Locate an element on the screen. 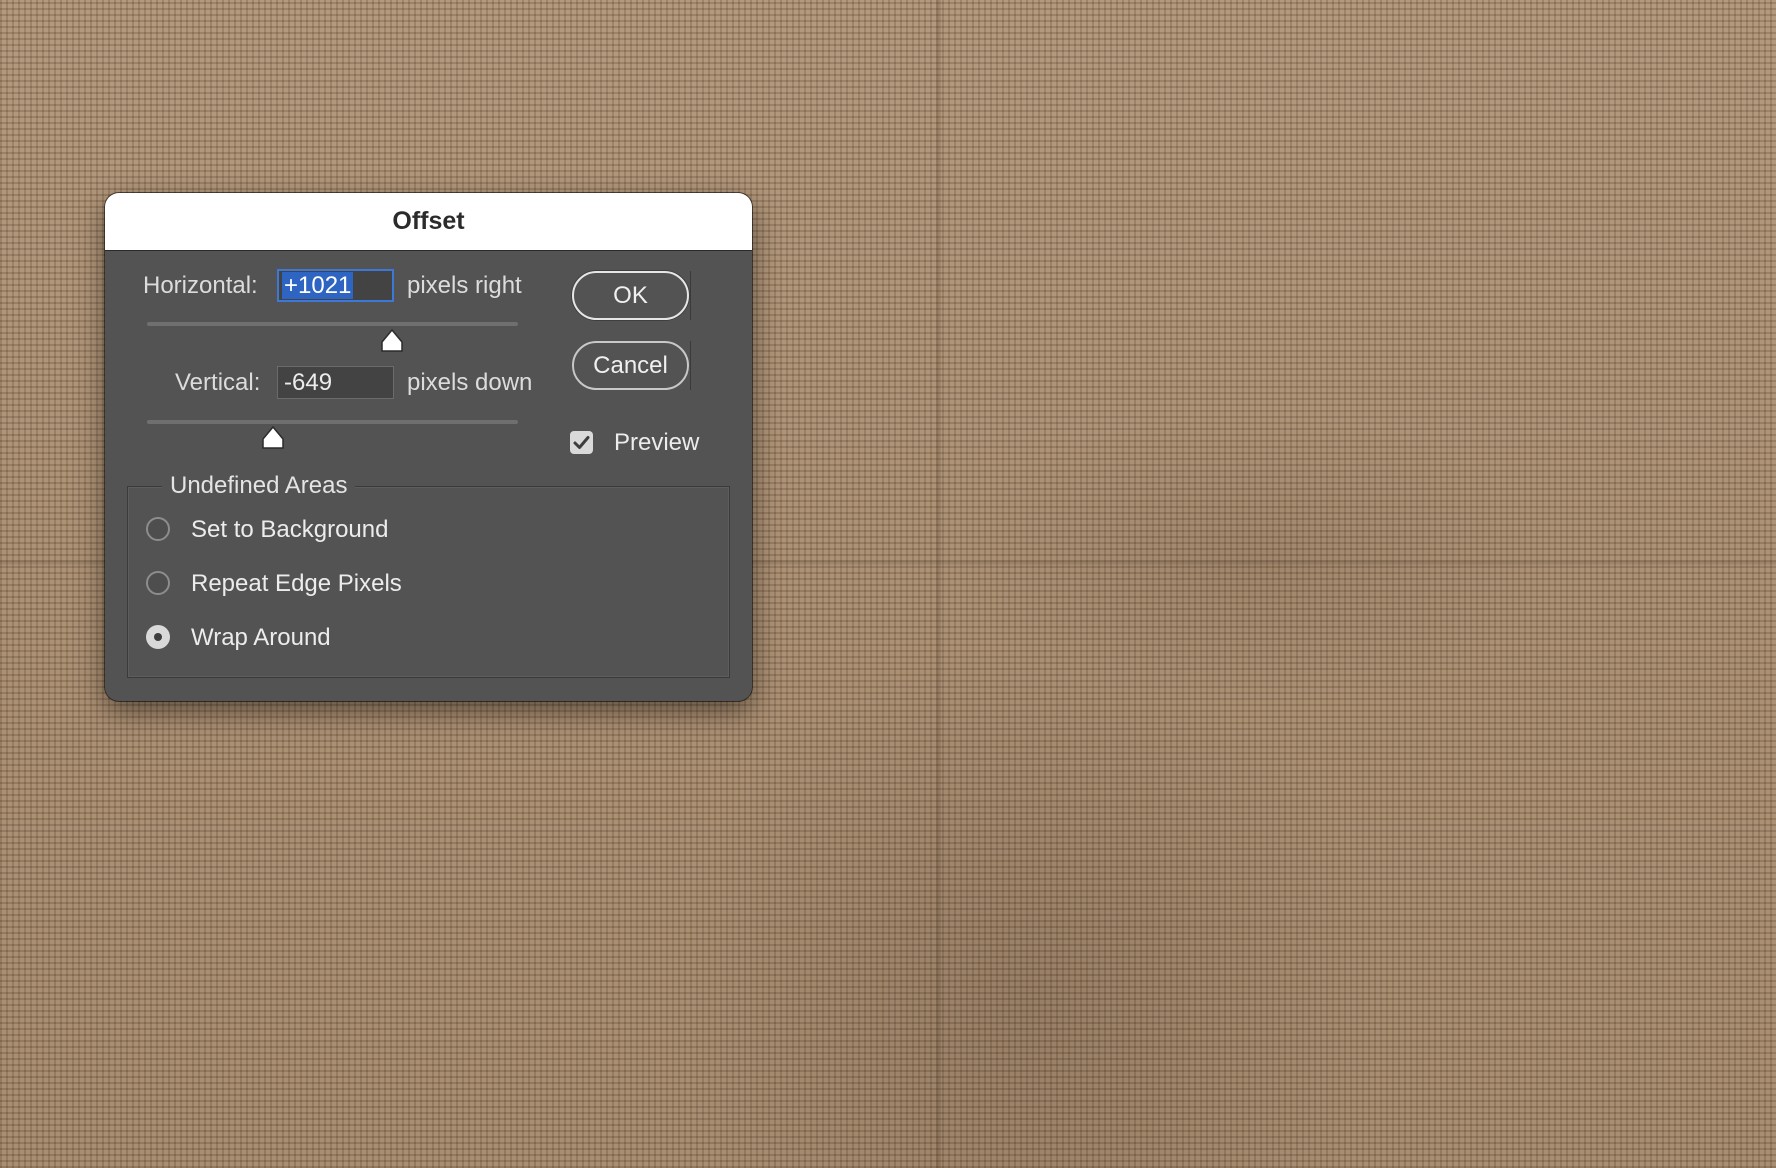 This screenshot has width=1776, height=1168. preview-checkbox is located at coordinates (581, 442).